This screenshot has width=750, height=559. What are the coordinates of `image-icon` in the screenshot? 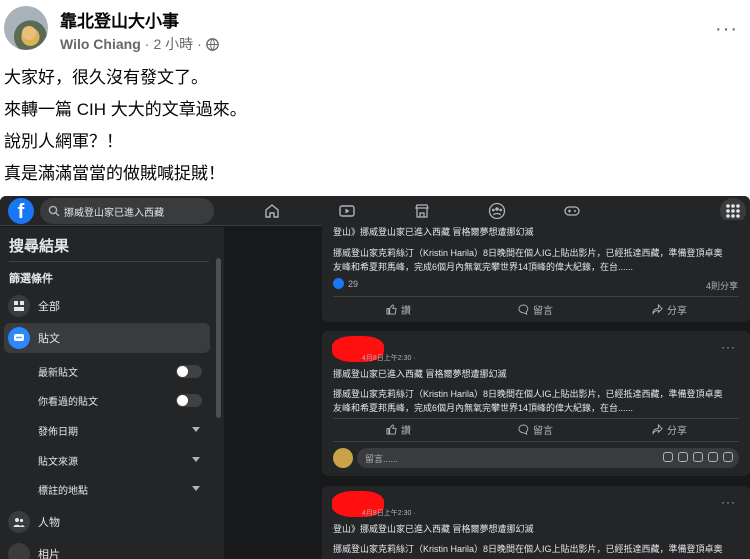 It's located at (728, 457).